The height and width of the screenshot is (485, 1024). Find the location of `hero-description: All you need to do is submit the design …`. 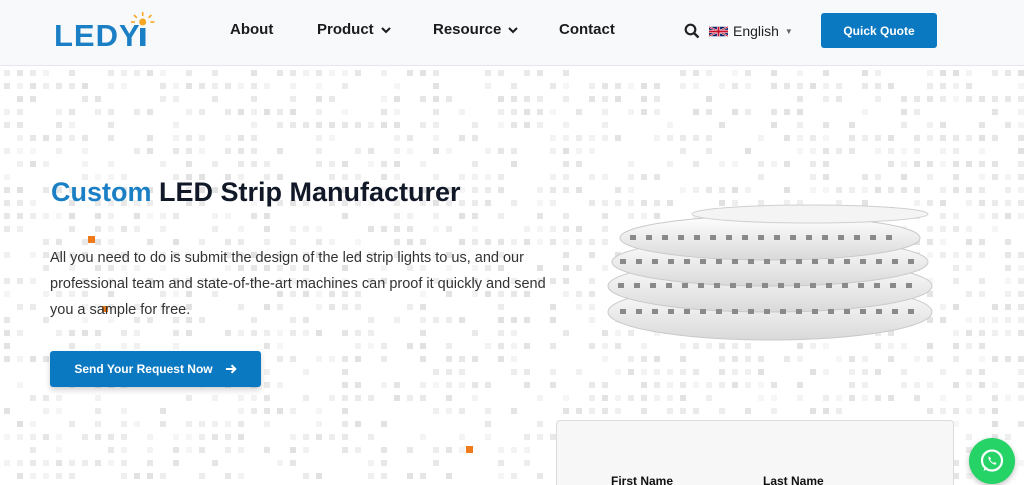

hero-description: All you need to do is submit the design … is located at coordinates (298, 284).